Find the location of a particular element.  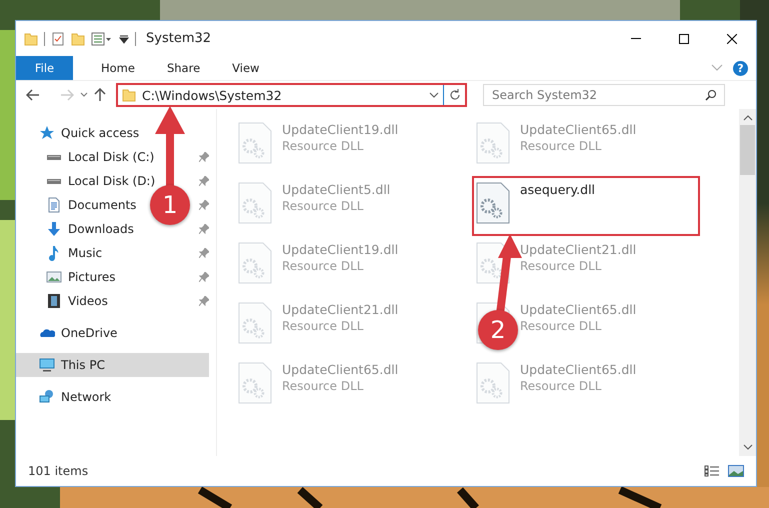

file-name: asequery.dll is located at coordinates (558, 189).